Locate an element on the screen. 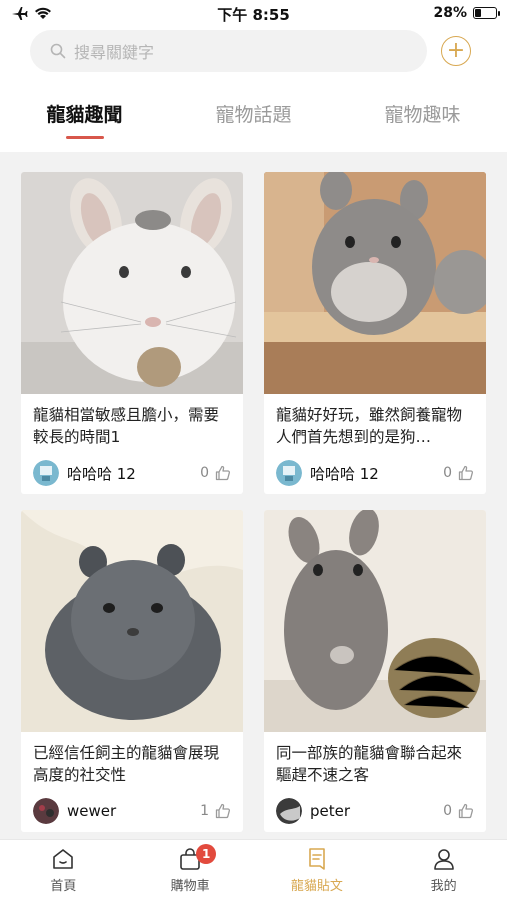 This screenshot has width=507, height=900. nav-posts: 龍貓貼文 is located at coordinates (317, 870).